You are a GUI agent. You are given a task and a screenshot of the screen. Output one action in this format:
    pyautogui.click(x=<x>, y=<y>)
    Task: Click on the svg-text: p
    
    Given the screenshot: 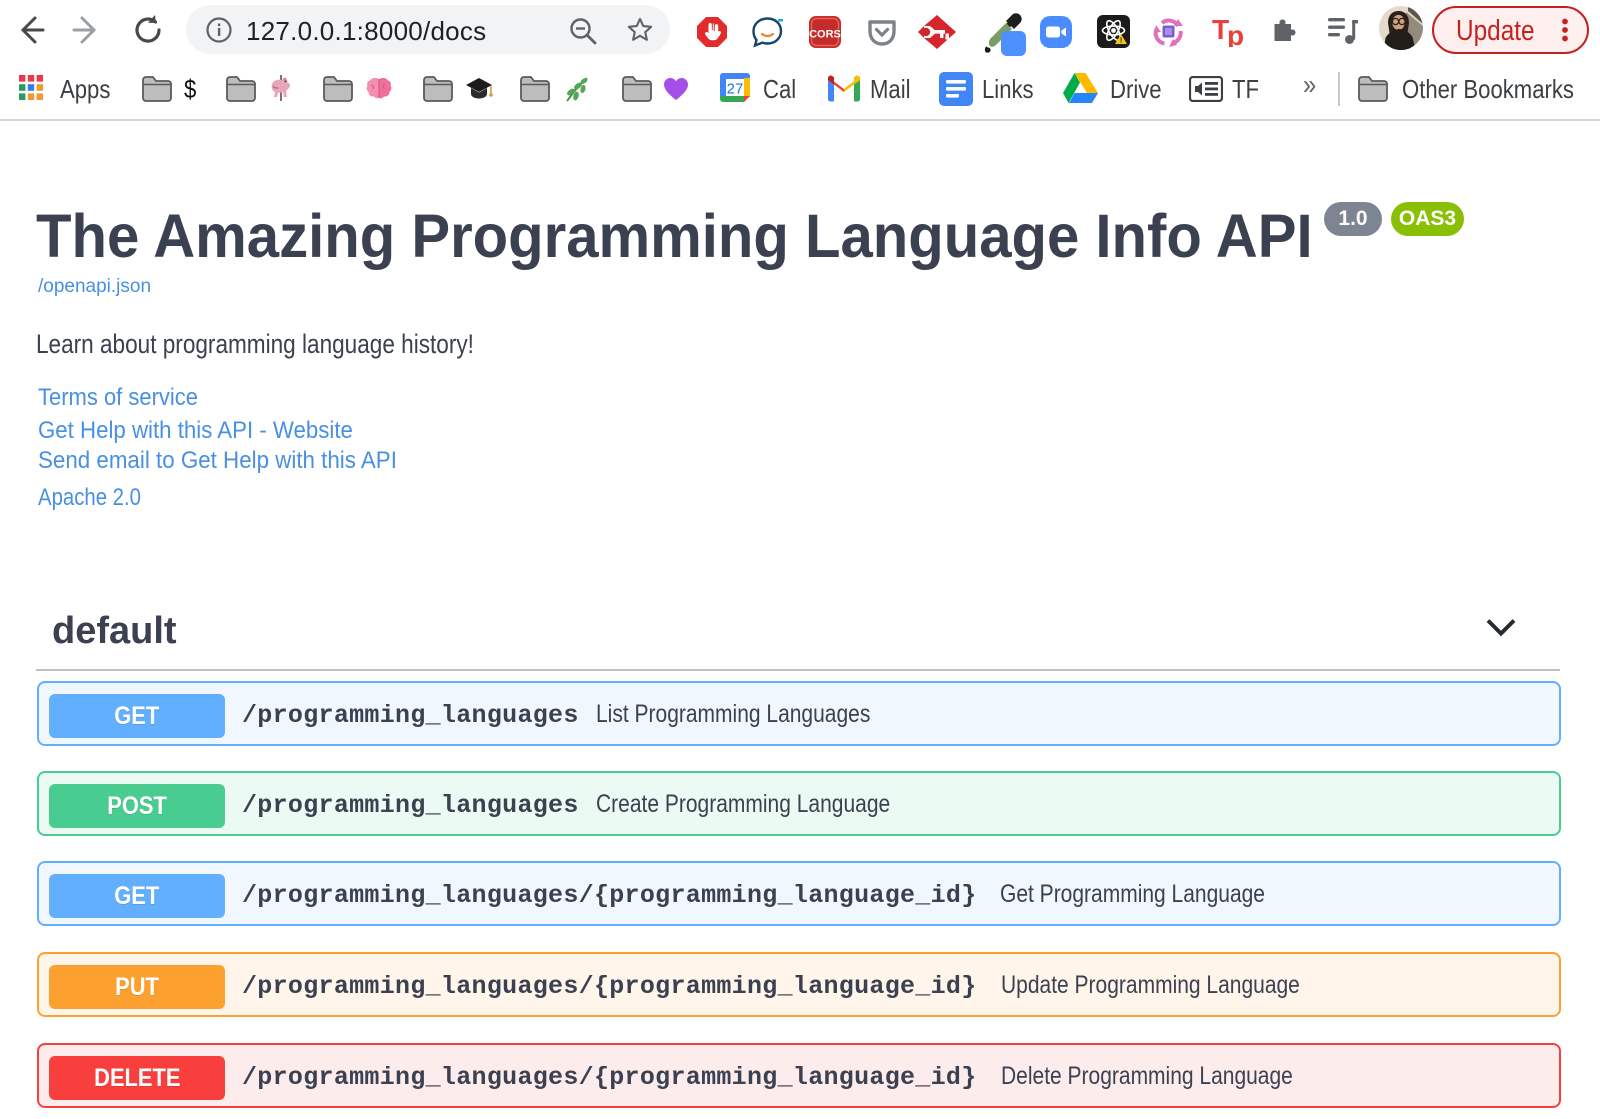 What is the action you would take?
    pyautogui.click(x=1235, y=33)
    